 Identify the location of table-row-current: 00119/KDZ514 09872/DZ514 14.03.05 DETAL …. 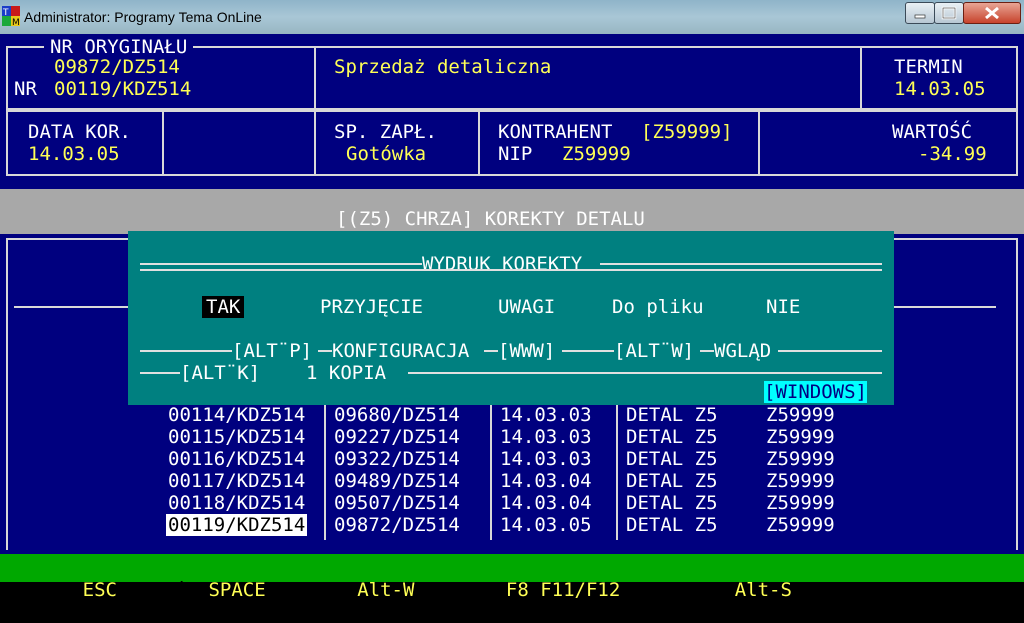
(512, 525).